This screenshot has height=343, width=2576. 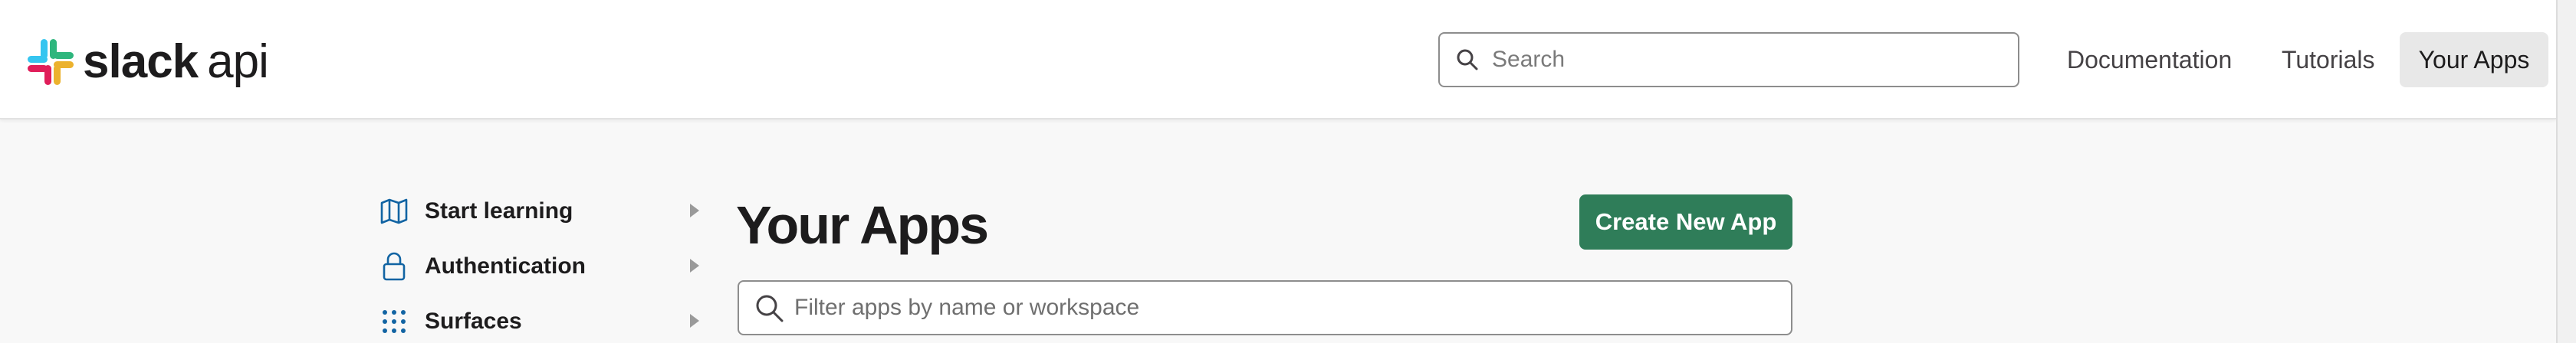 I want to click on sidebar-item-label: Authentication, so click(x=505, y=266).